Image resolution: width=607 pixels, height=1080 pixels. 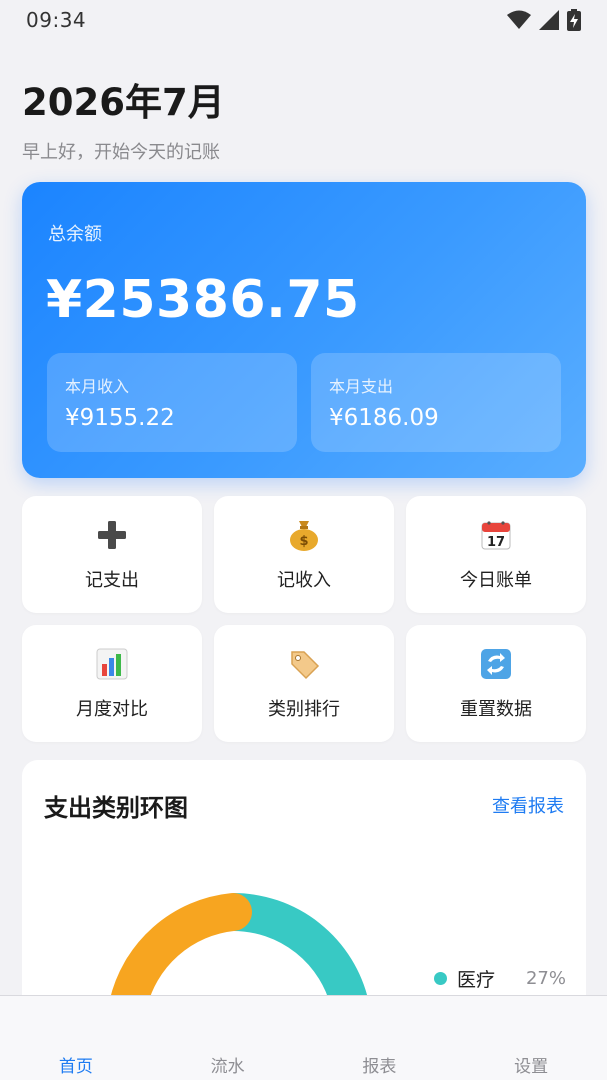 What do you see at coordinates (56, 20) in the screenshot?
I see `status-time: 09:34` at bounding box center [56, 20].